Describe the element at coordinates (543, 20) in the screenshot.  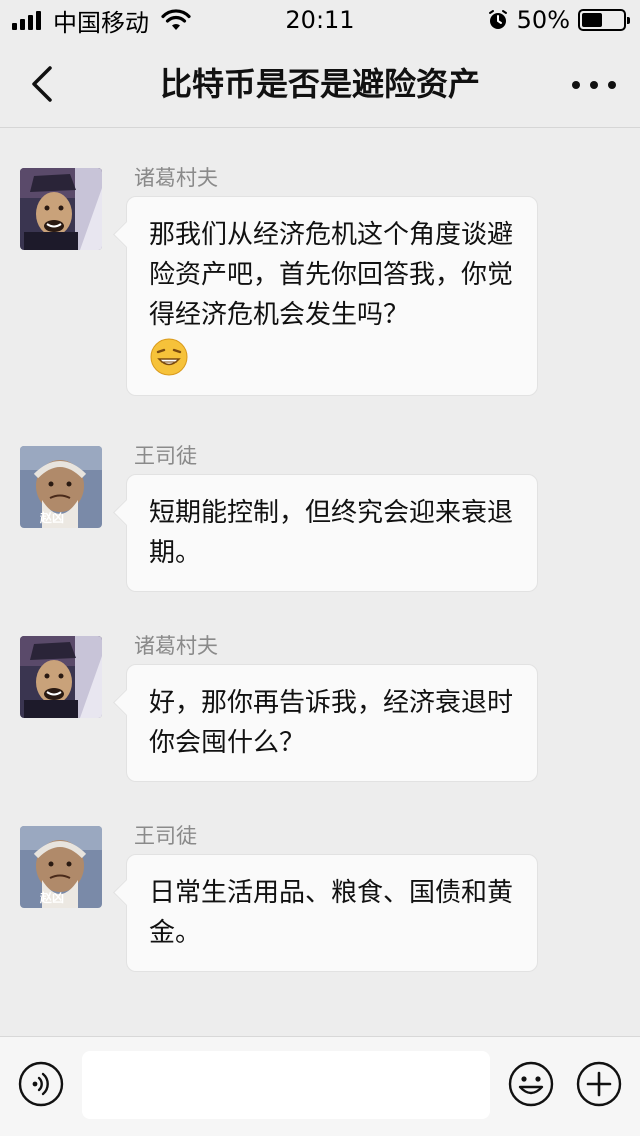
I see `battery-percent: 50%` at that location.